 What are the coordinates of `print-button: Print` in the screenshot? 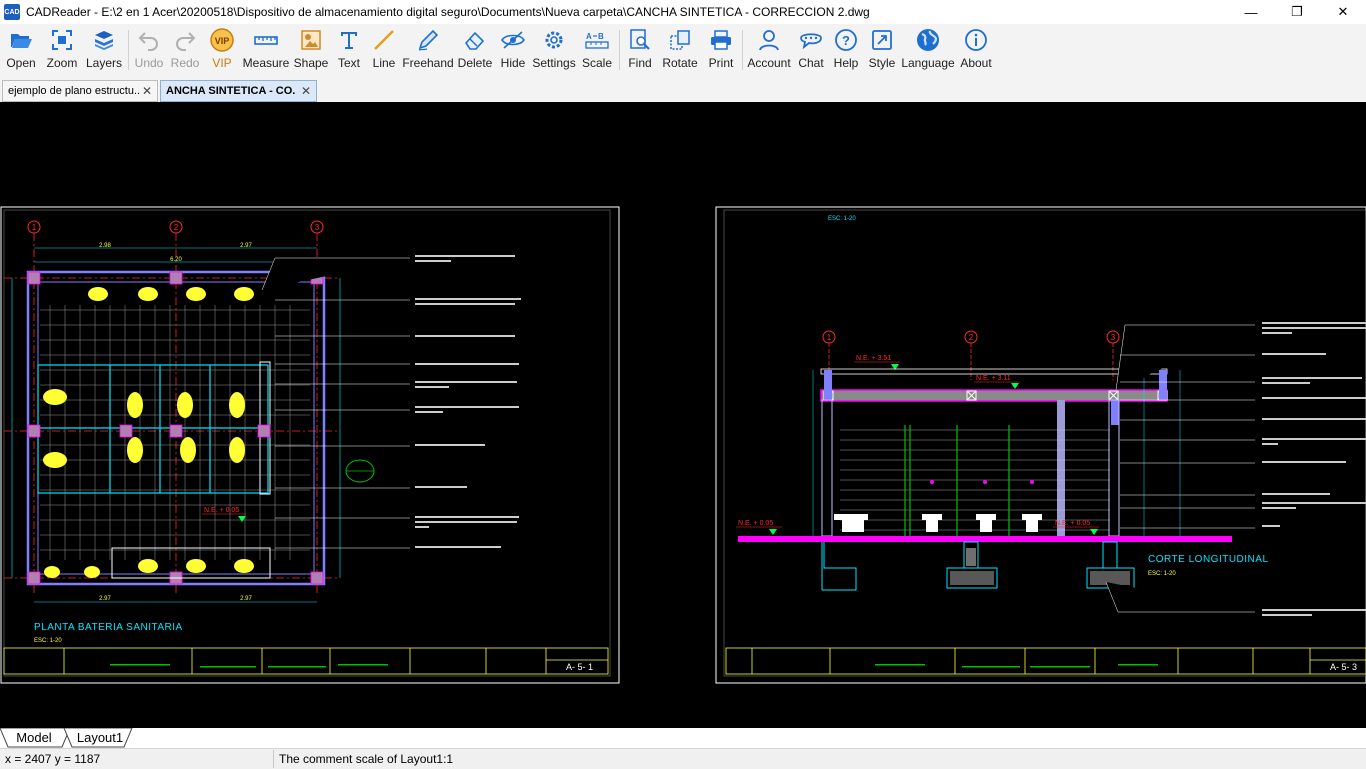 It's located at (721, 50).